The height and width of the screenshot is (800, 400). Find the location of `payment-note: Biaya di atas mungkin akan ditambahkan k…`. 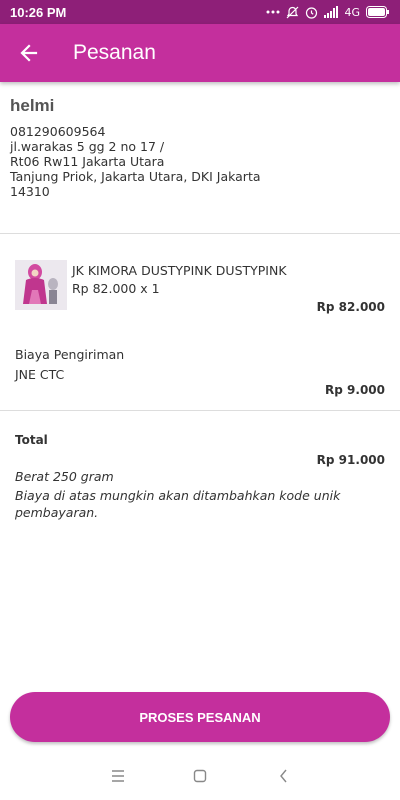

payment-note: Biaya di atas mungkin akan ditambahkan k… is located at coordinates (178, 504).